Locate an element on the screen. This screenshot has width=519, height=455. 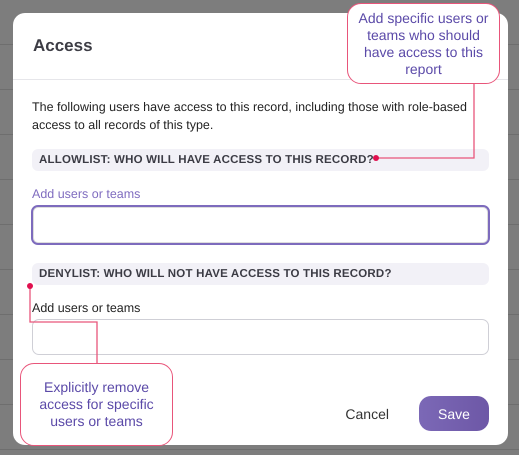
save-button: Save is located at coordinates (454, 413).